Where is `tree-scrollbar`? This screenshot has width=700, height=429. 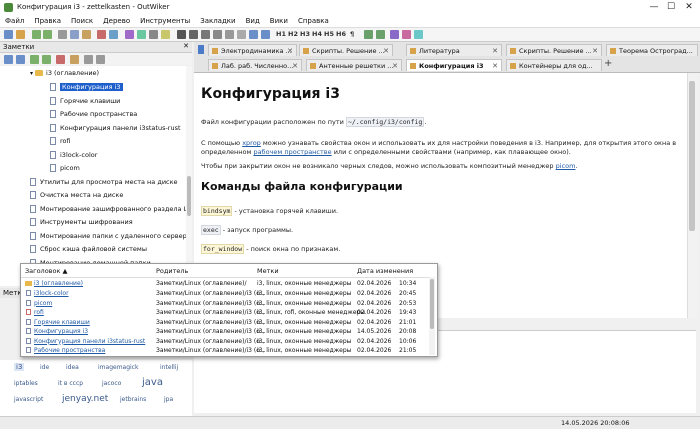
tree-scrollbar is located at coordinates (189, 176).